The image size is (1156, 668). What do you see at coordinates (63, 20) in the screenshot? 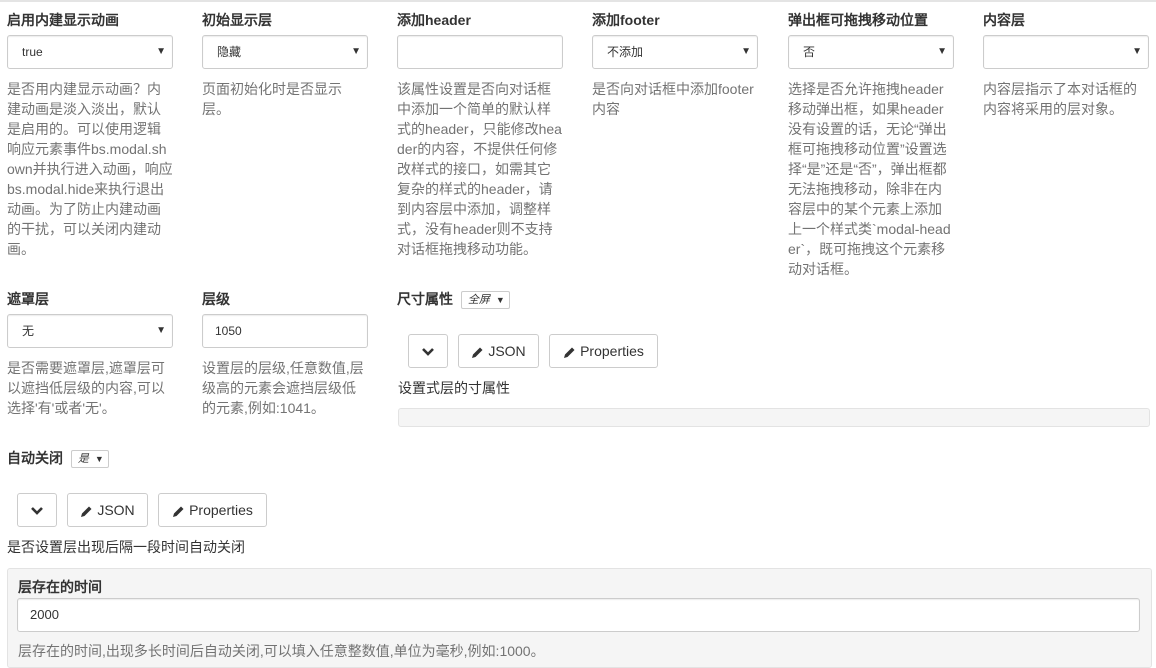
I see `field-label: 启用内建显示动画` at bounding box center [63, 20].